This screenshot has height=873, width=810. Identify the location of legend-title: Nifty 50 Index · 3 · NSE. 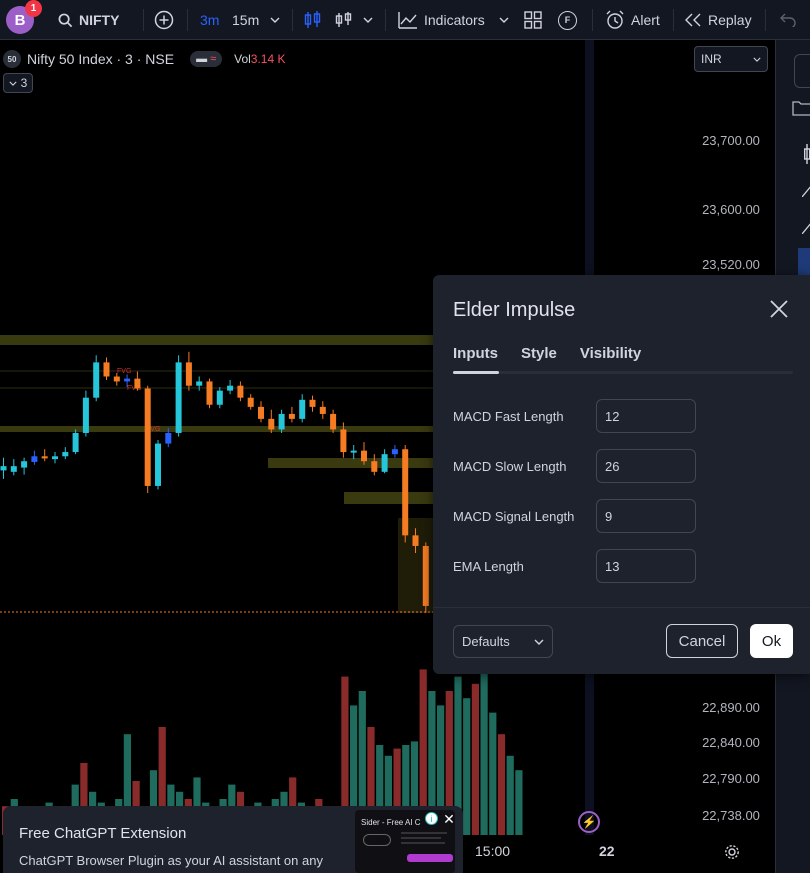
(100, 59).